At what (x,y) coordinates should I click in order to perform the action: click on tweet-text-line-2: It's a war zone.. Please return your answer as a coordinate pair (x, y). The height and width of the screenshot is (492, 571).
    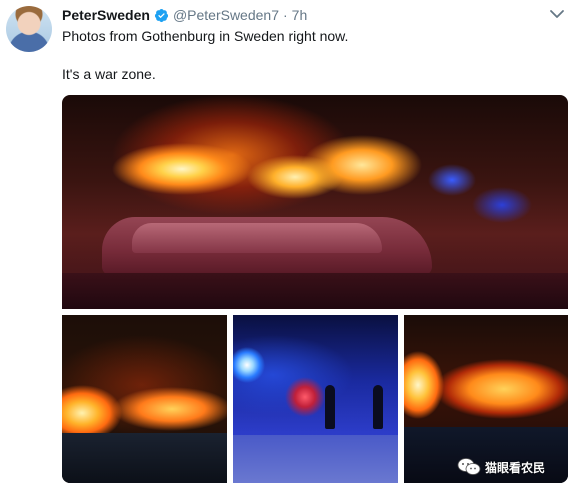
    Looking at the image, I should click on (109, 74).